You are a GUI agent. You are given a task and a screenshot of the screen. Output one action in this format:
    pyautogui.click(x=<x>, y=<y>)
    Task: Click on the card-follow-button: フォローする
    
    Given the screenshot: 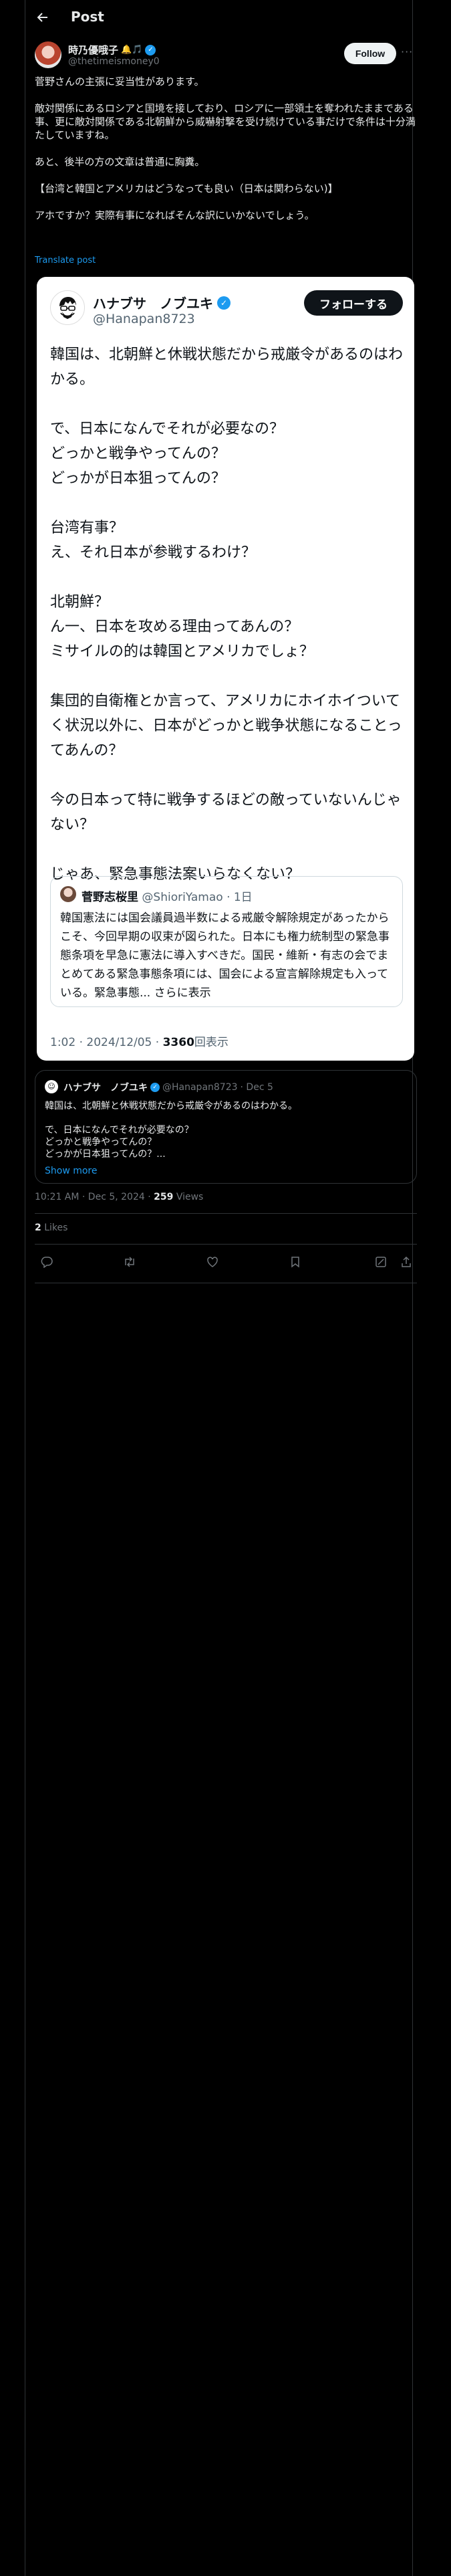 What is the action you would take?
    pyautogui.click(x=353, y=303)
    